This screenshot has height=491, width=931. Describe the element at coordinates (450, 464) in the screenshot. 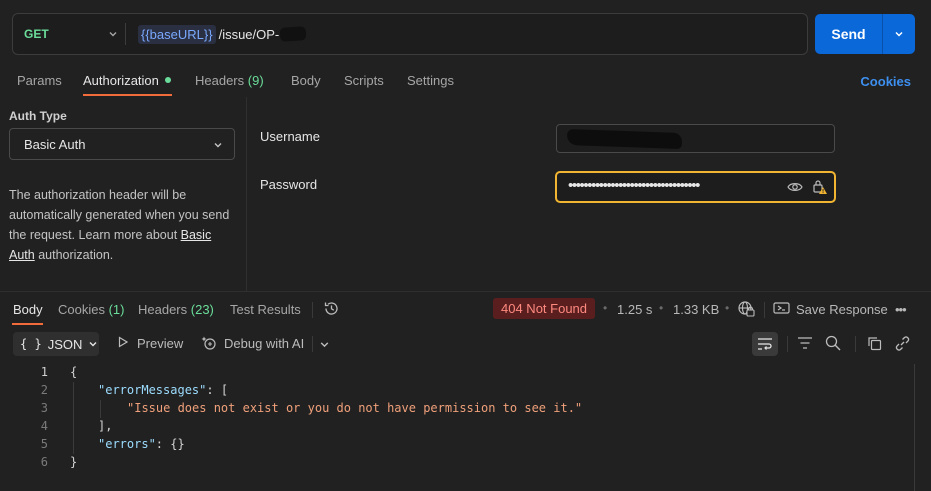

I see `code-line: 6 }` at that location.